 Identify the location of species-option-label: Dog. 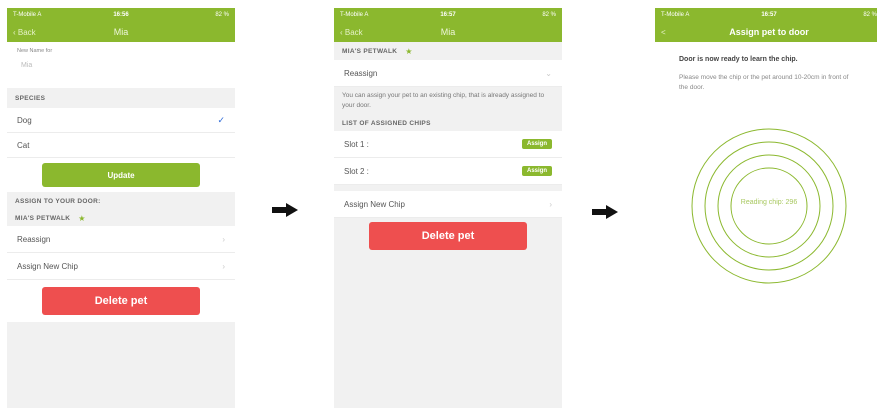
(24, 120).